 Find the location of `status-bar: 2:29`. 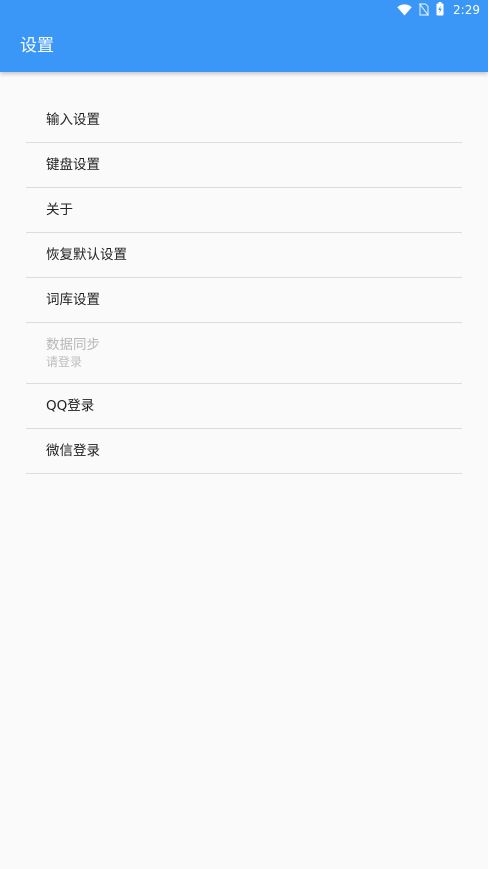

status-bar: 2:29 is located at coordinates (244, 10).